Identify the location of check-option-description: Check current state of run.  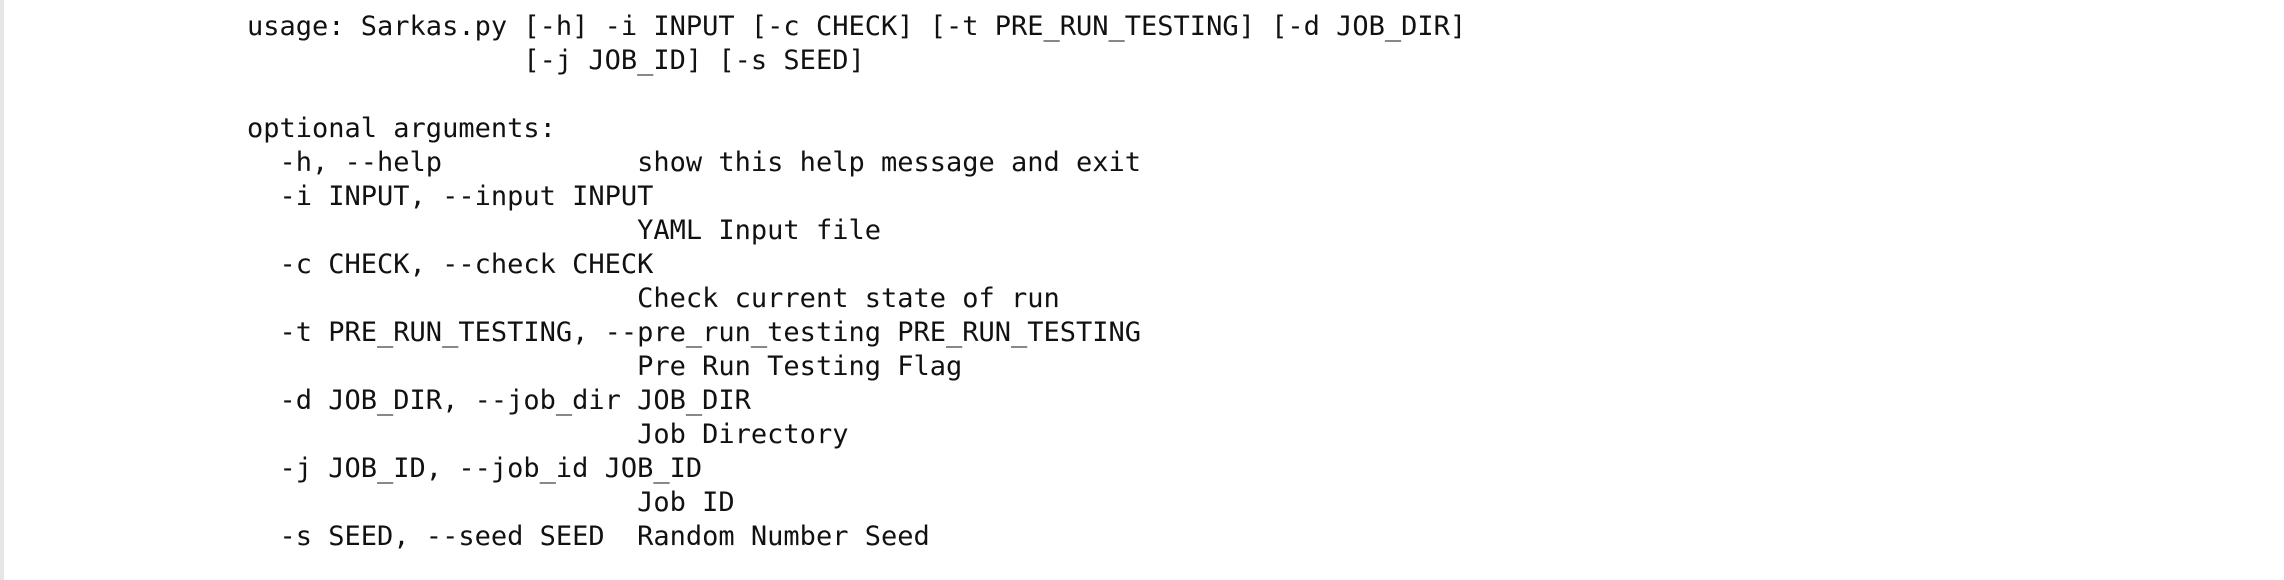
(653, 298).